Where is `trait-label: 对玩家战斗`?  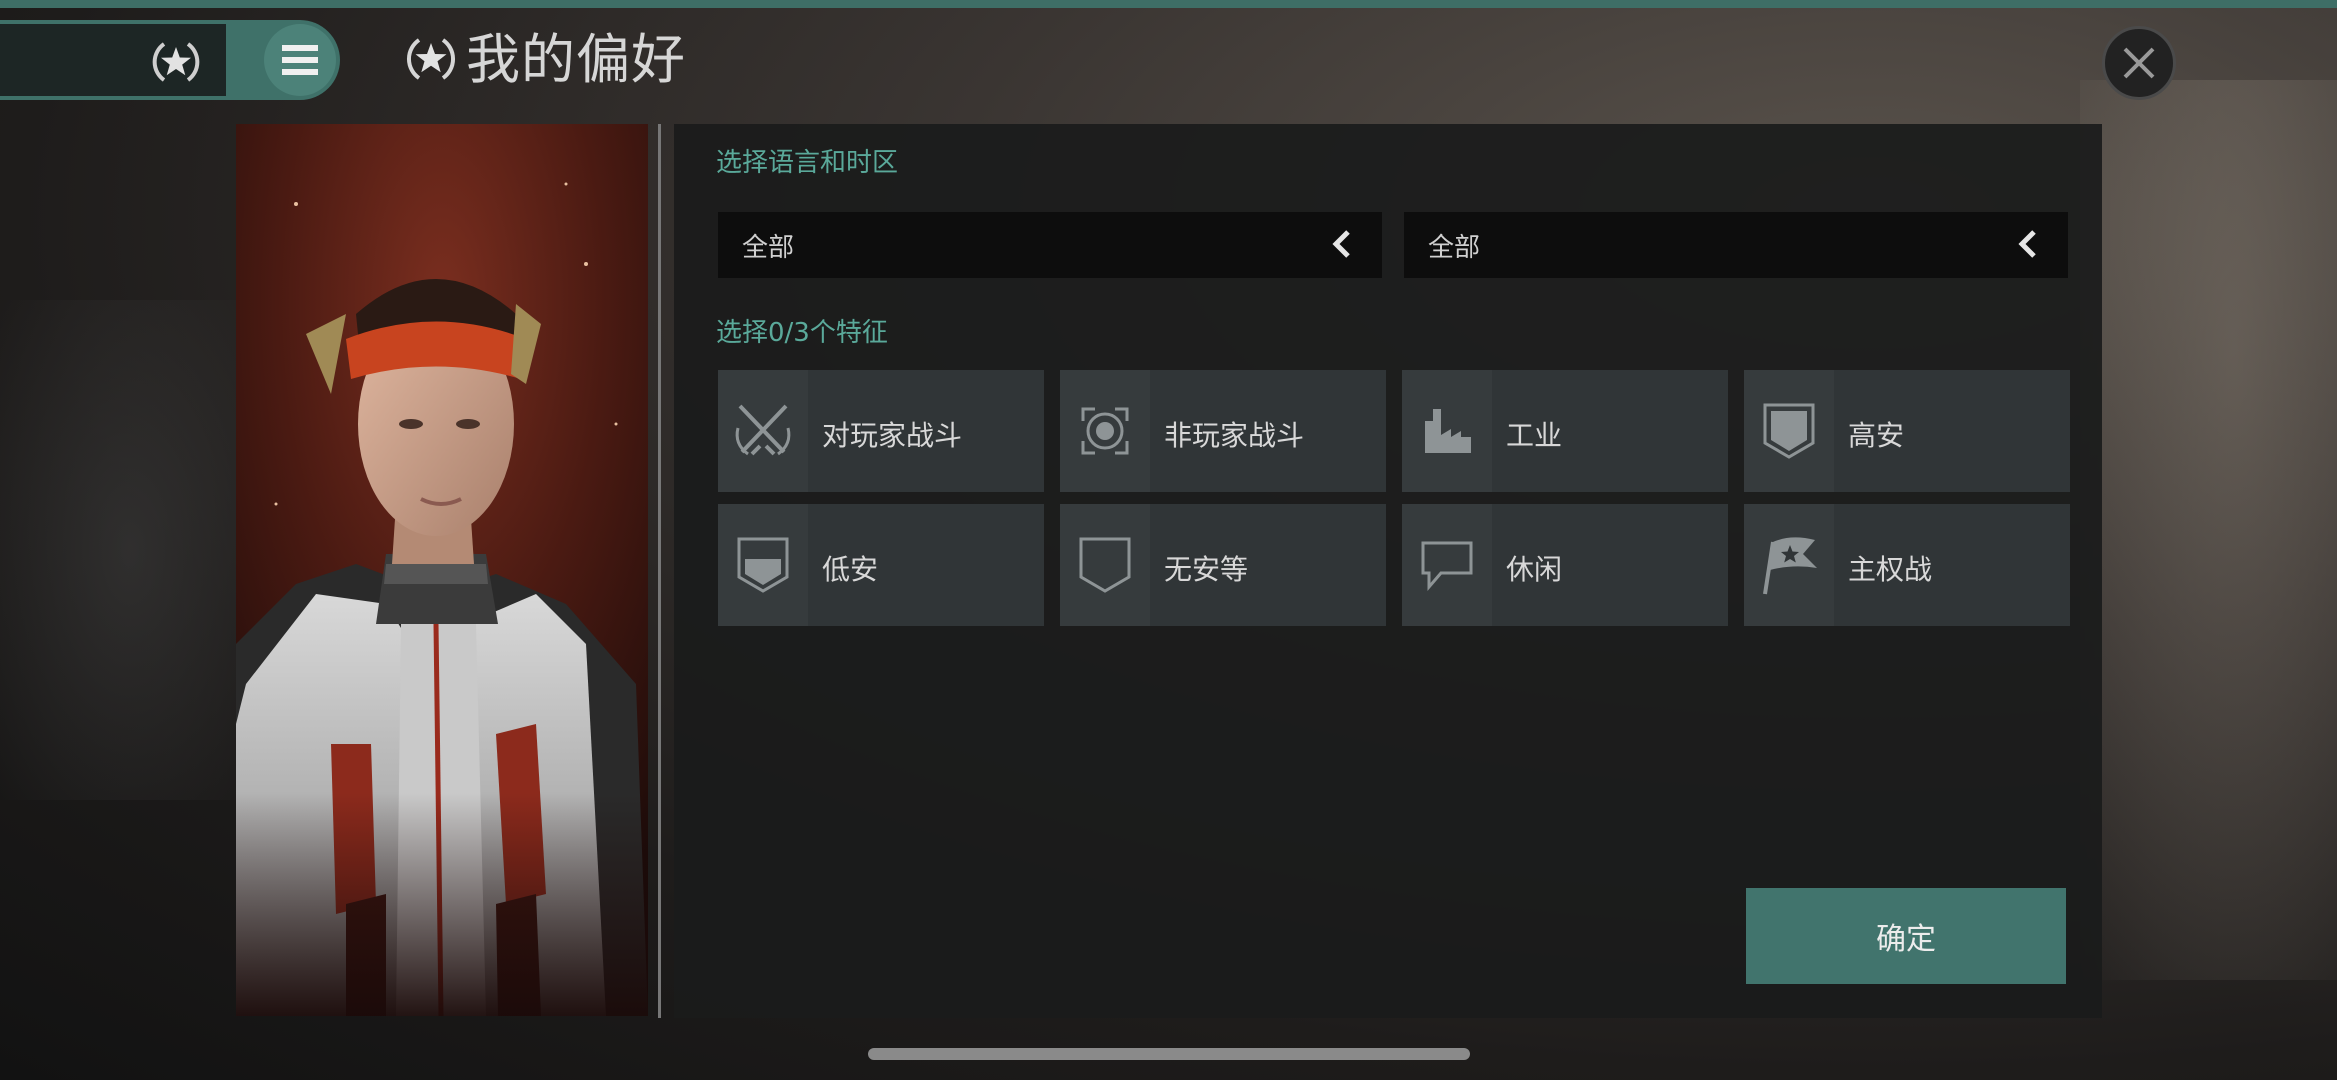
trait-label: 对玩家战斗 is located at coordinates (892, 435).